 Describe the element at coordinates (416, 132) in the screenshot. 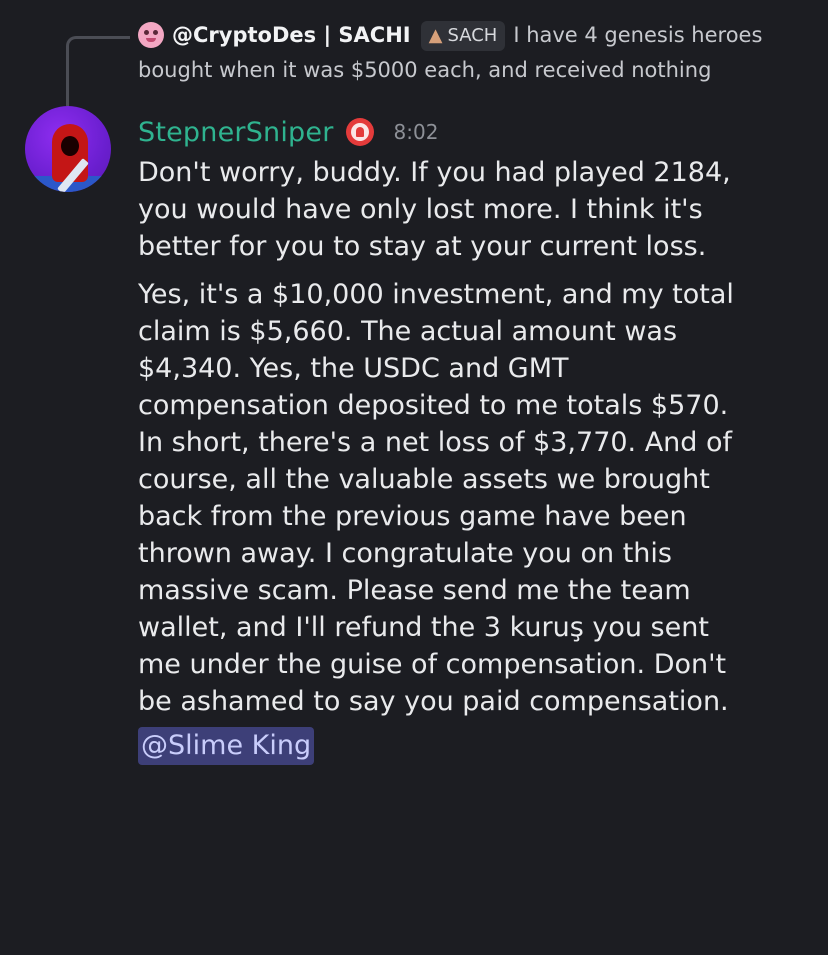

I see `message-timestamp: 8:02` at that location.